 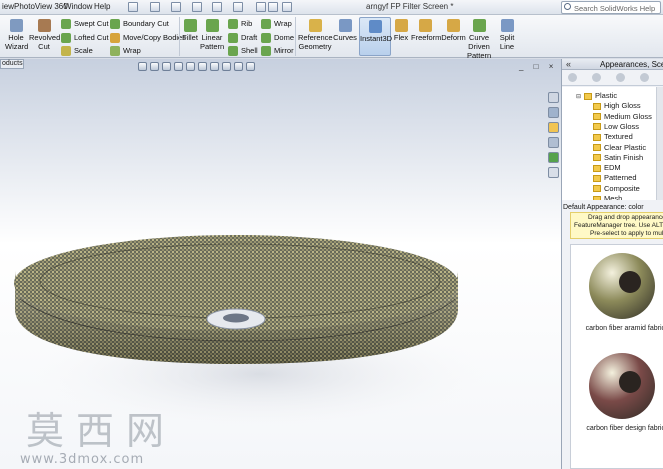 I want to click on tree-item: High Gloss, so click(x=617, y=106).